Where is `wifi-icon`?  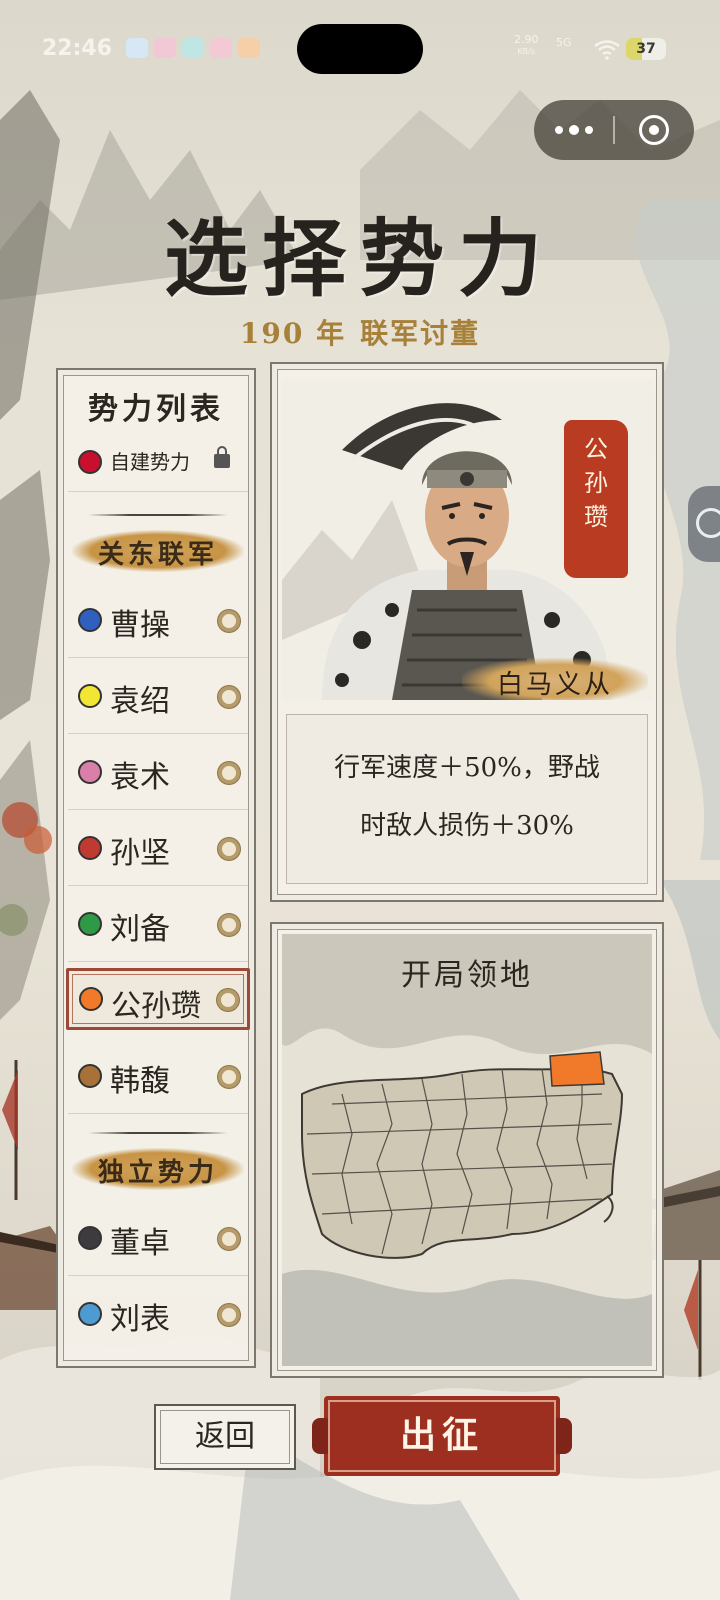 wifi-icon is located at coordinates (607, 50).